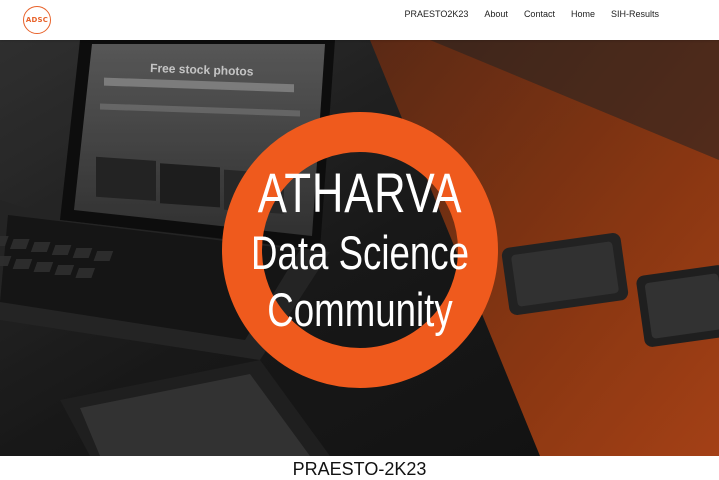 This screenshot has width=719, height=480. I want to click on hero-title-data-science: Data Science, so click(360, 252).